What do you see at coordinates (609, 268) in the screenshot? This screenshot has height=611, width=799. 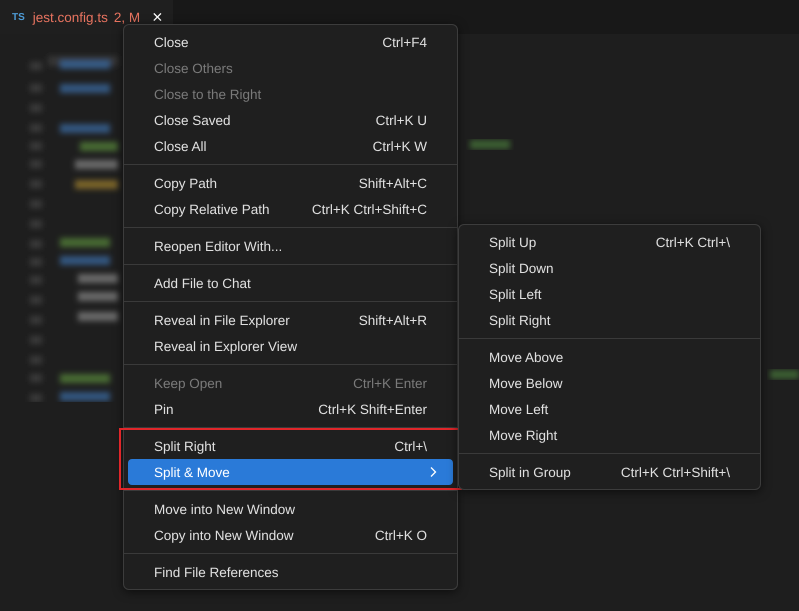 I see `menu-item: Split Down` at bounding box center [609, 268].